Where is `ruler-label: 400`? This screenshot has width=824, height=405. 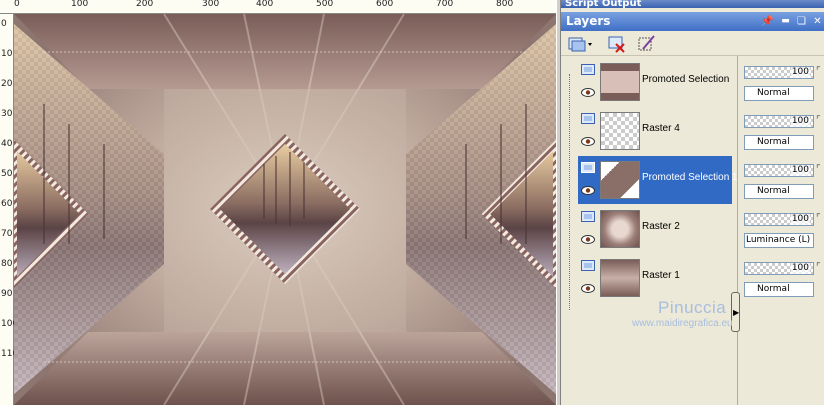
ruler-label: 400 is located at coordinates (265, 4).